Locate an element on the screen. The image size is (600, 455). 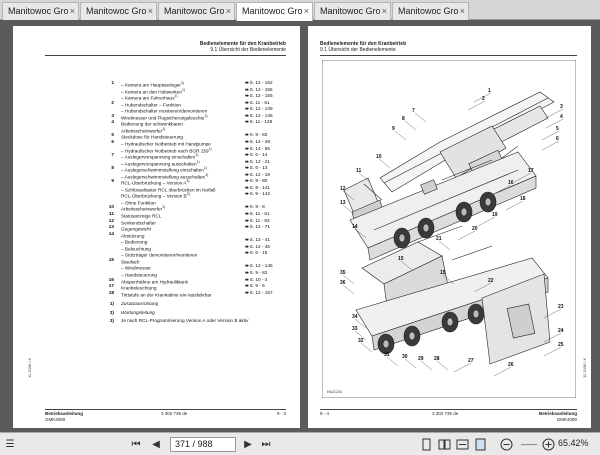
page-reference-link: ⇛ S. 6 - 13 is located at coordinates (256, 168).